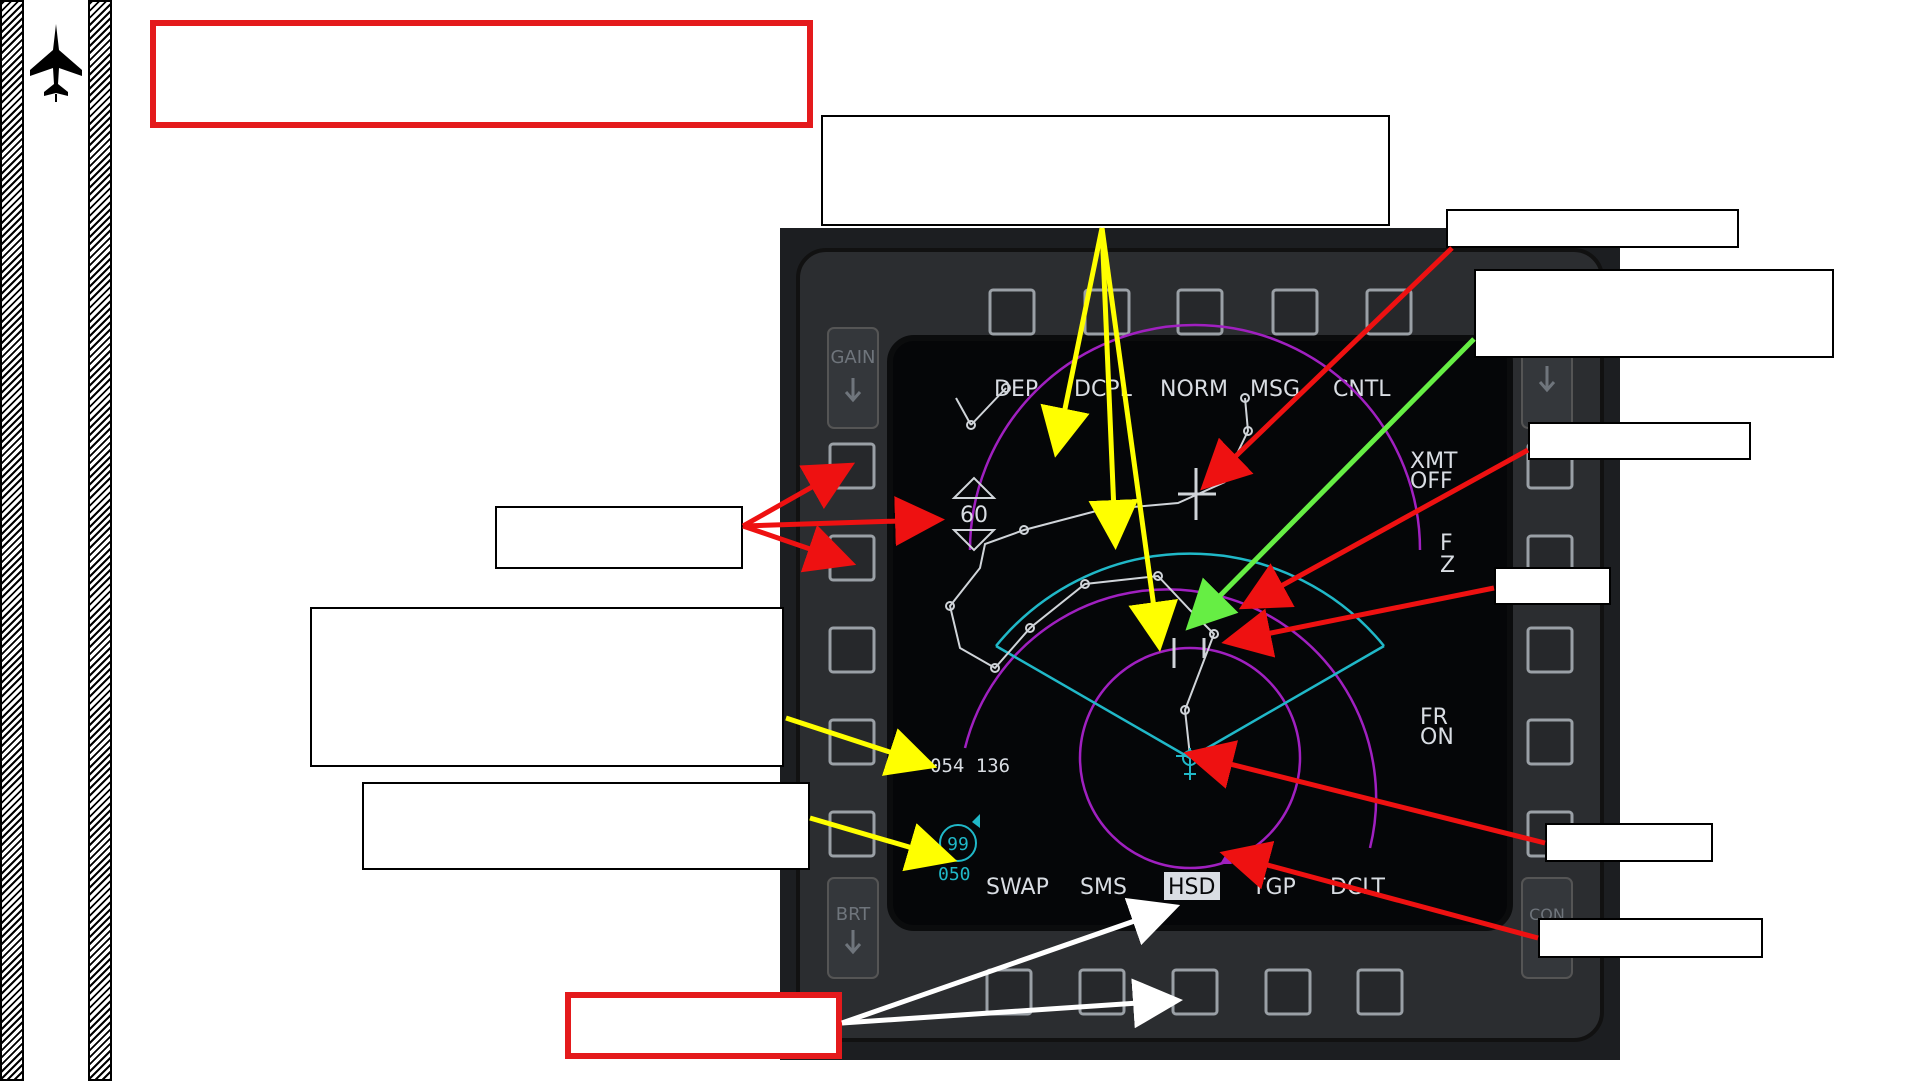  What do you see at coordinates (970, 766) in the screenshot?
I see `bullseye-readout: 054 136` at bounding box center [970, 766].